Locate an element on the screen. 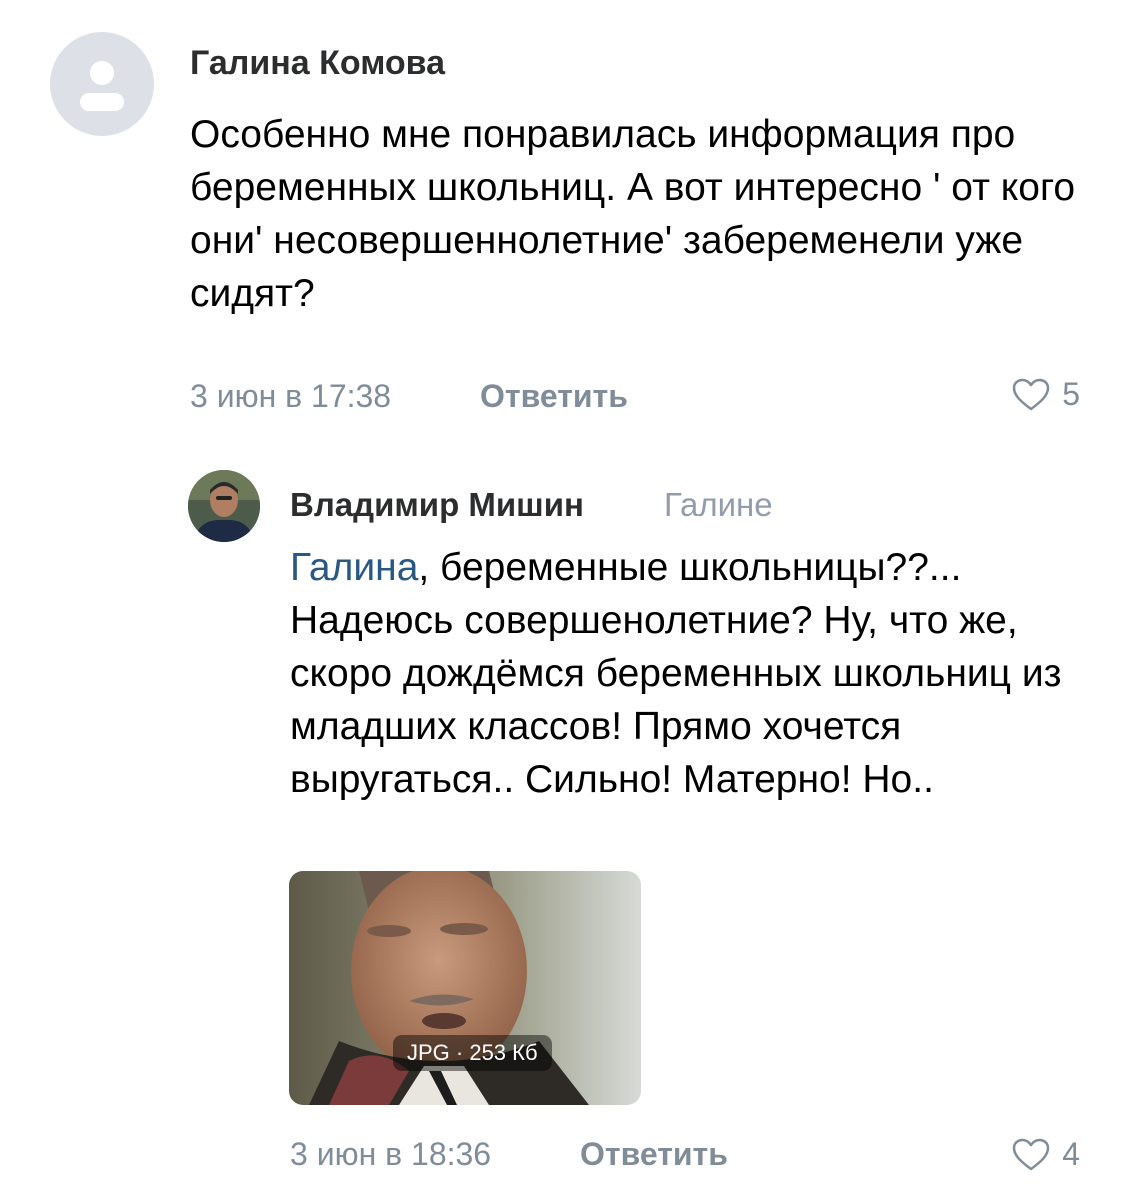  like-count: 4 is located at coordinates (1071, 1154).